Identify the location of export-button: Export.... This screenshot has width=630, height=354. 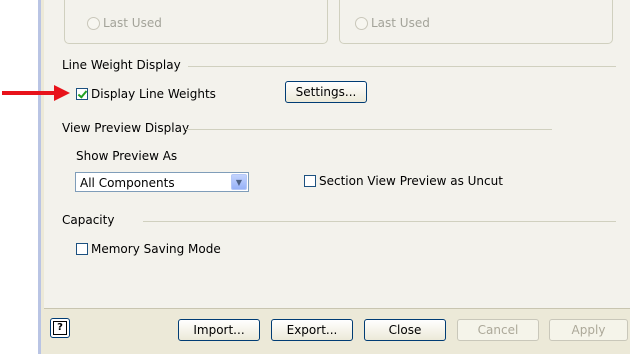
(312, 330).